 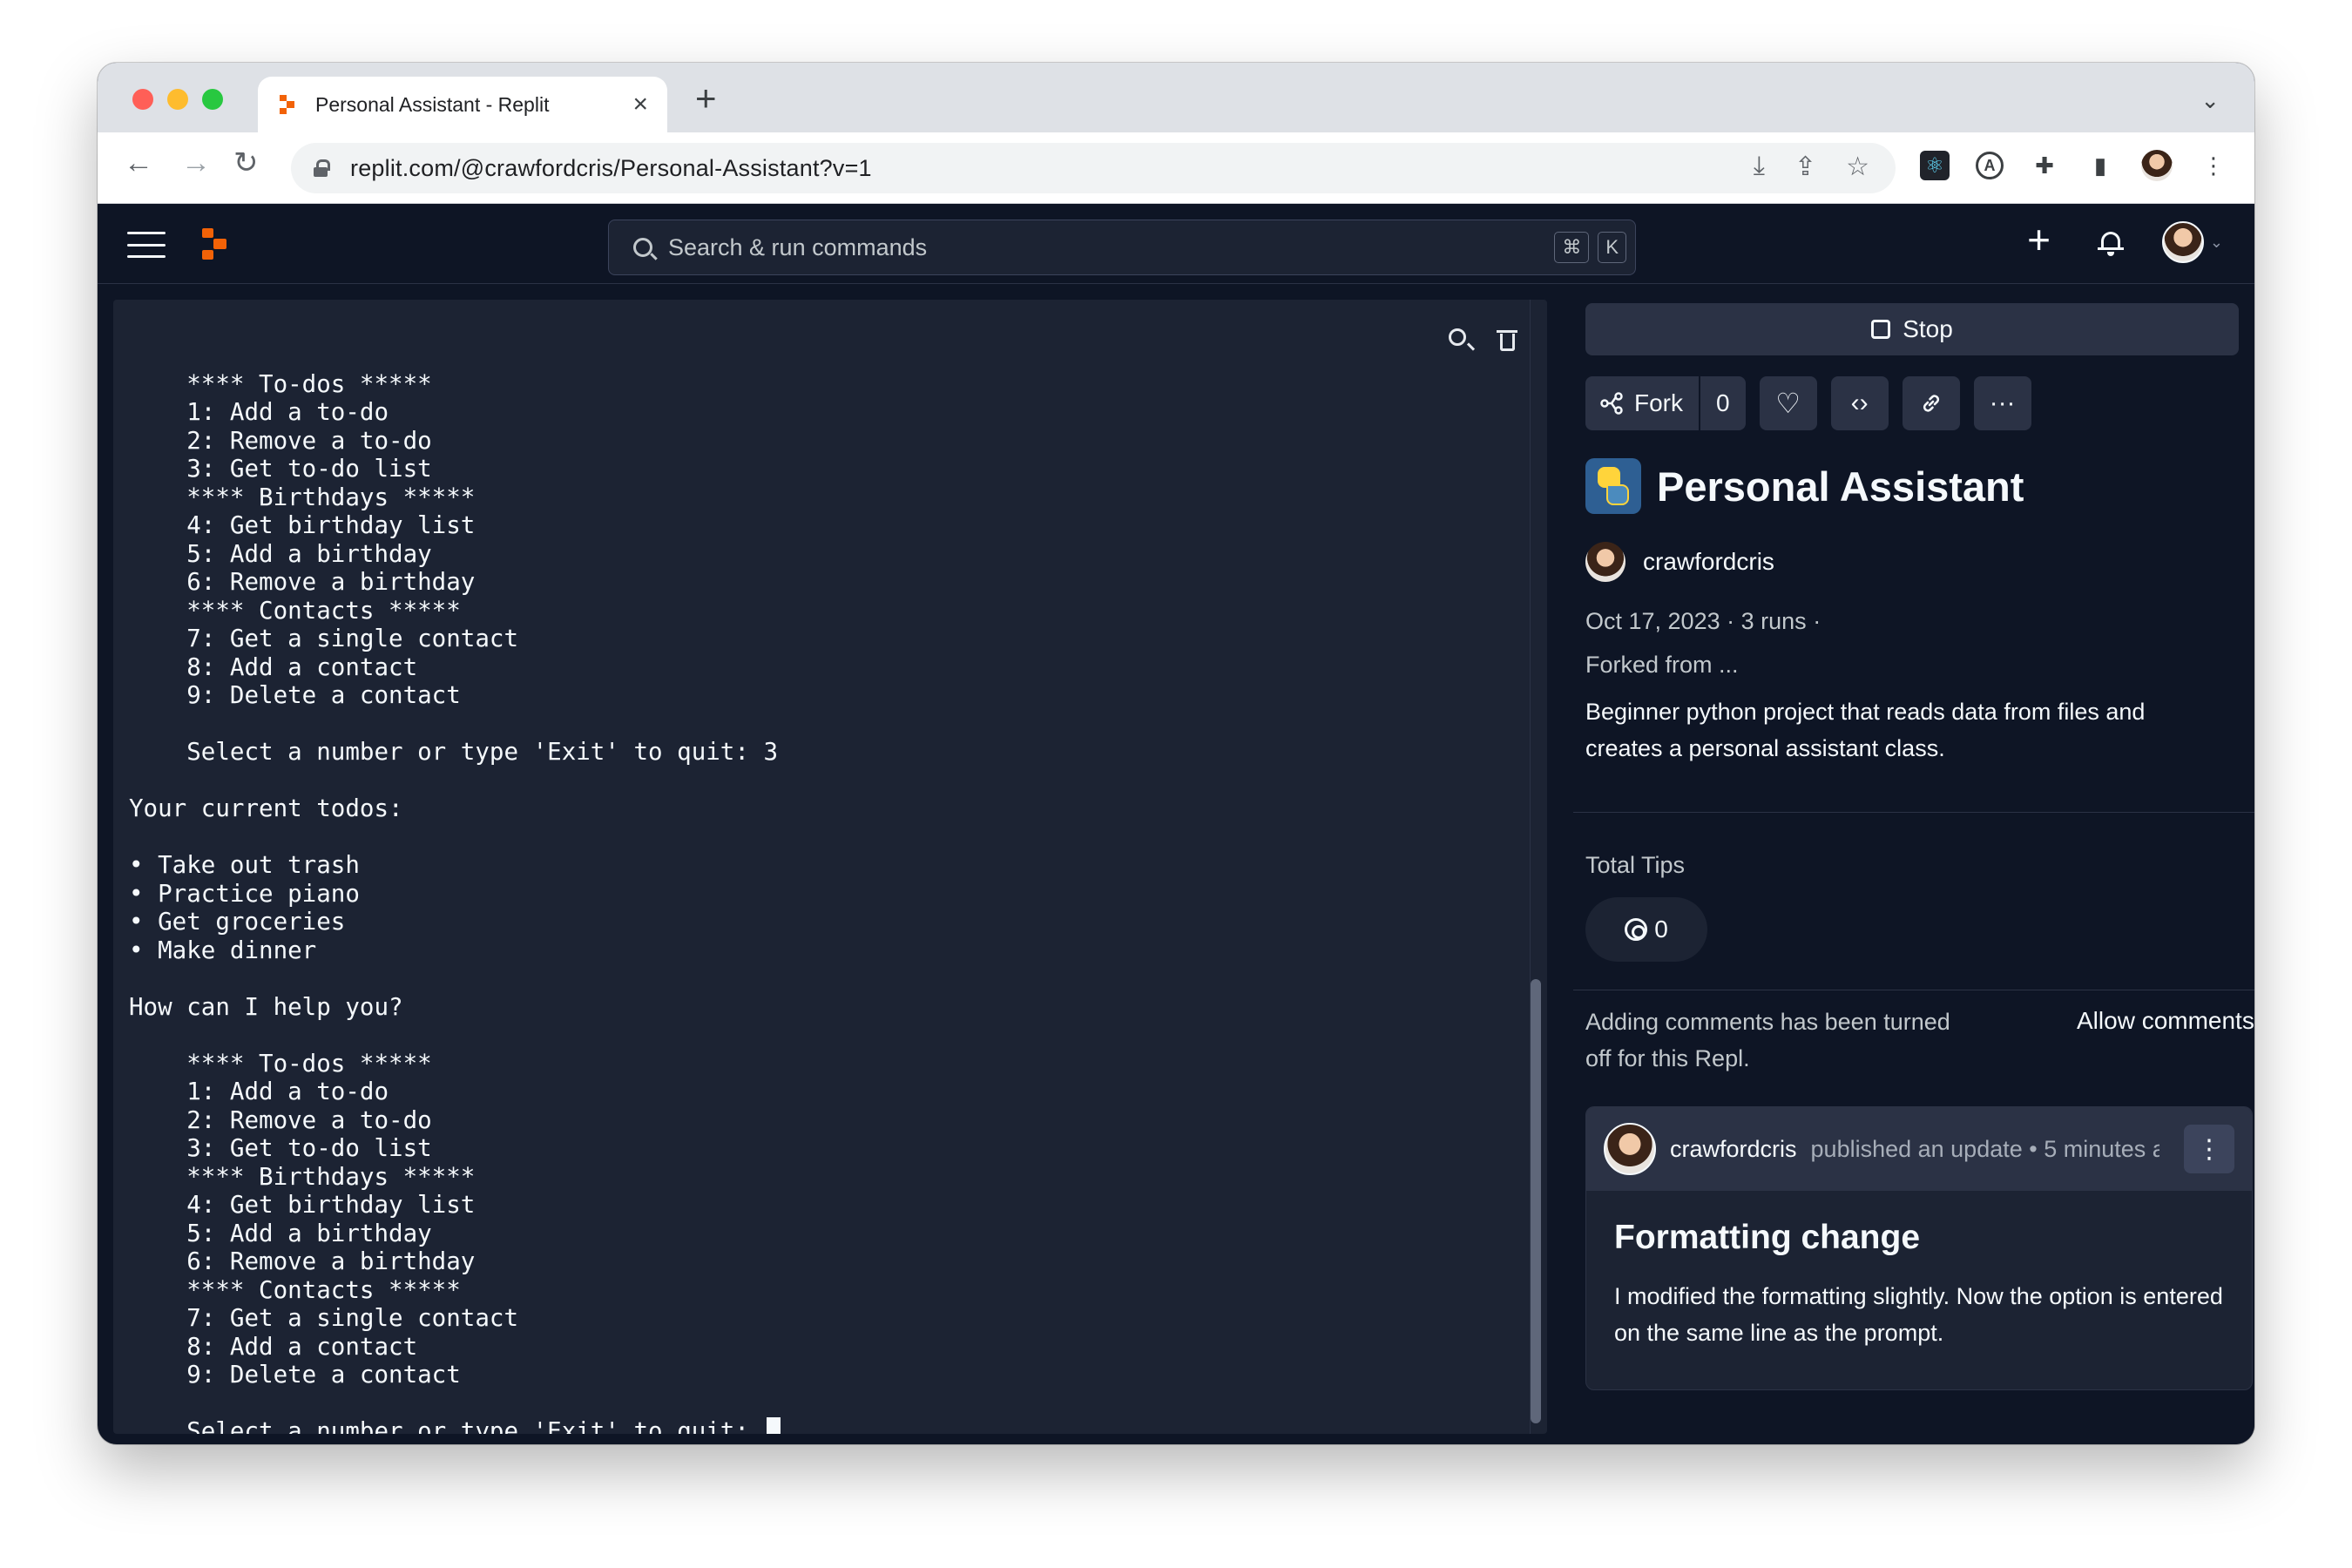 I want to click on view-code-button: ‹›, so click(x=1859, y=403).